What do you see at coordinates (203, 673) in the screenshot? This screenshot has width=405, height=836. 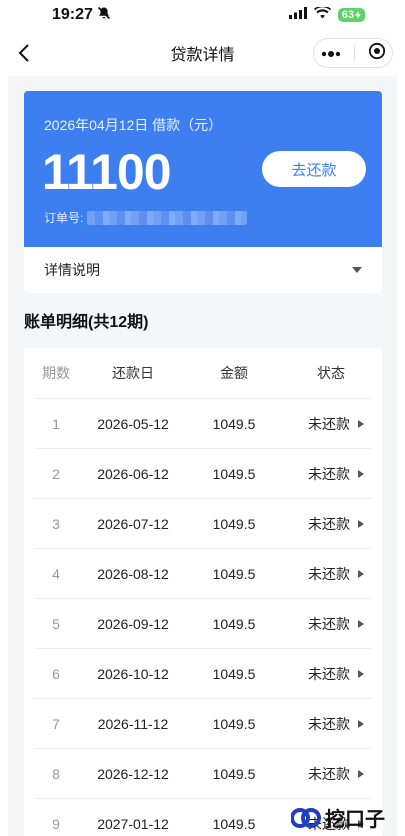 I see `table-row: 6 2026-10-12 1049.5 未还款` at bounding box center [203, 673].